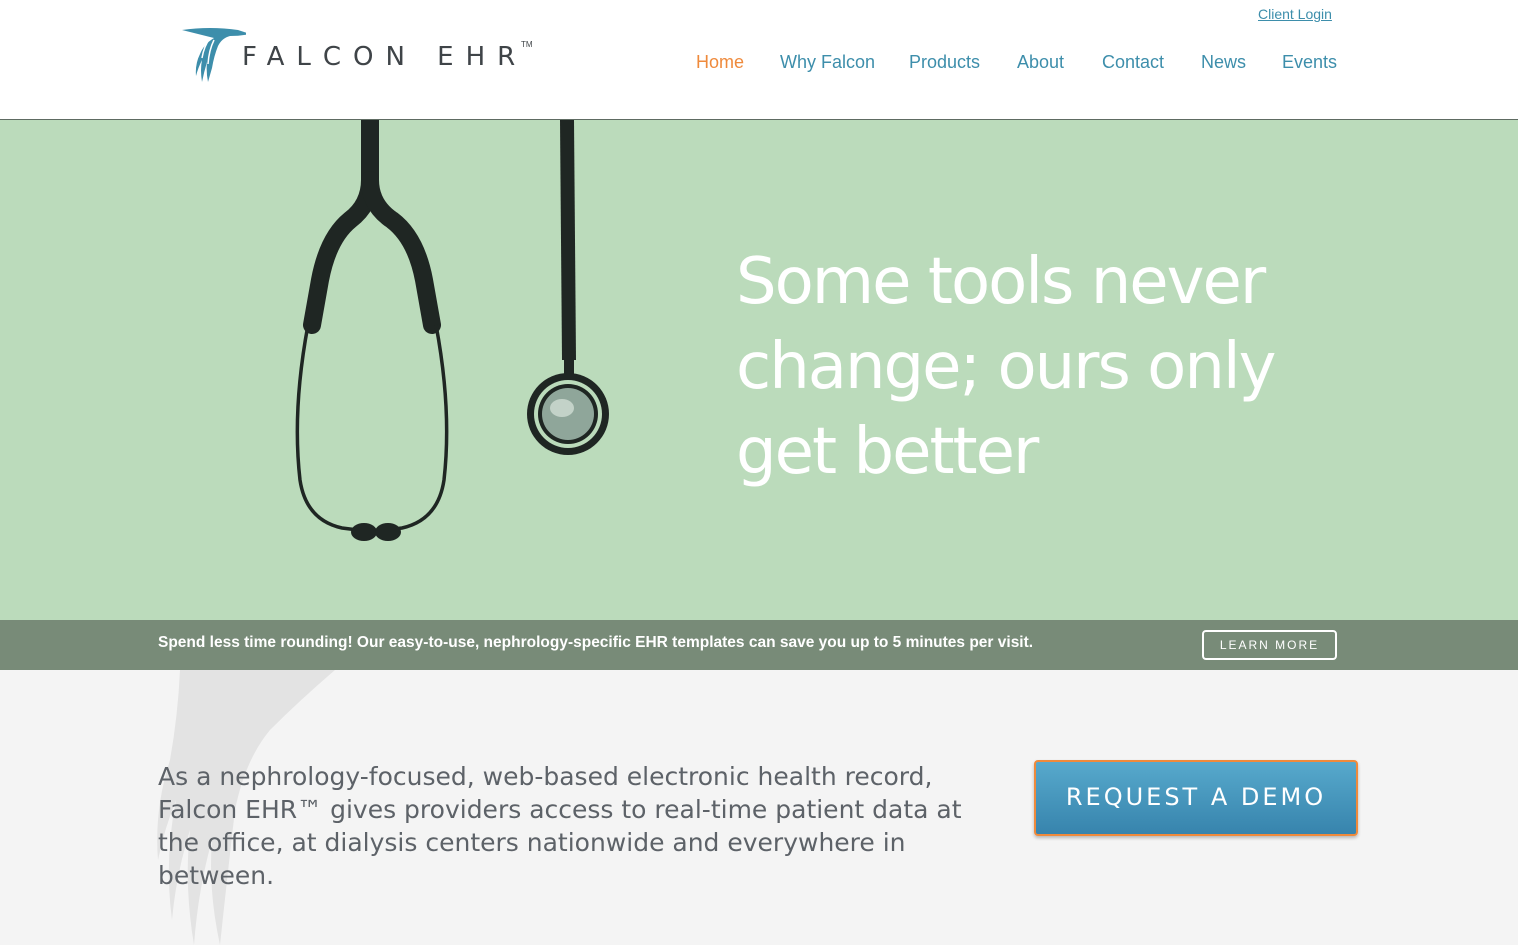  What do you see at coordinates (527, 44) in the screenshot?
I see `logo-trademark: TM` at bounding box center [527, 44].